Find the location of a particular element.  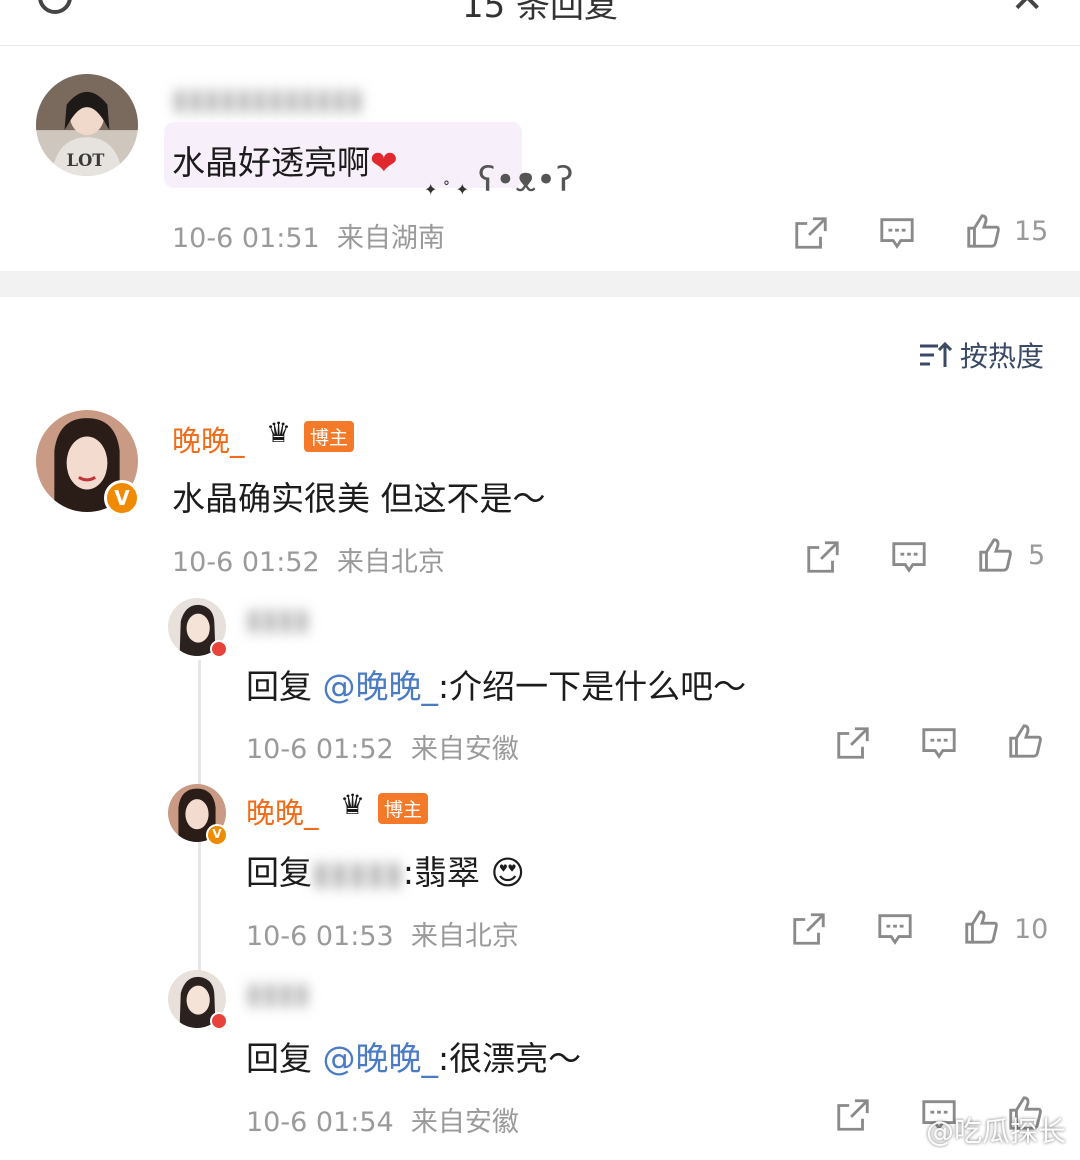

heart-icon: ❤ is located at coordinates (384, 162).